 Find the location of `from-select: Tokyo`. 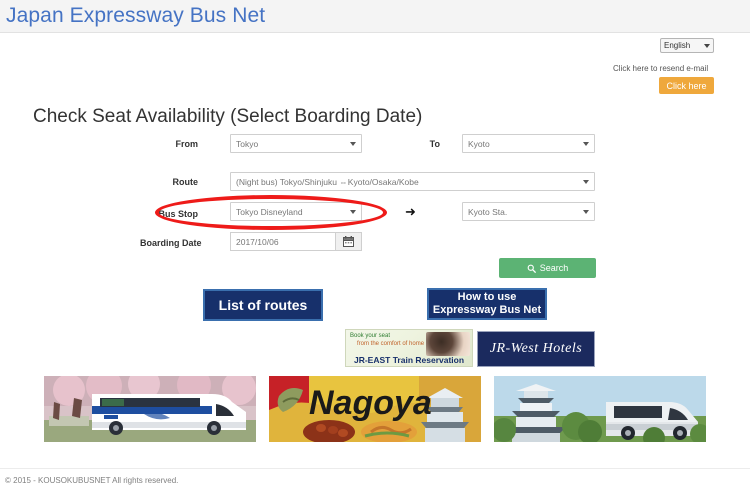

from-select: Tokyo is located at coordinates (296, 143).